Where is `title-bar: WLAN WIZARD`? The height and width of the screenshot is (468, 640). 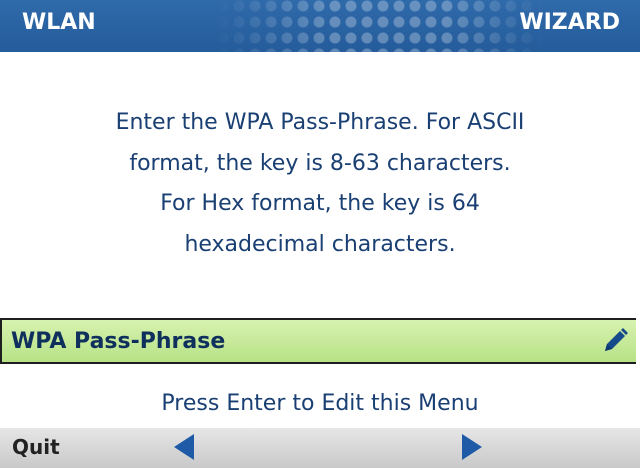 title-bar: WLAN WIZARD is located at coordinates (320, 26).